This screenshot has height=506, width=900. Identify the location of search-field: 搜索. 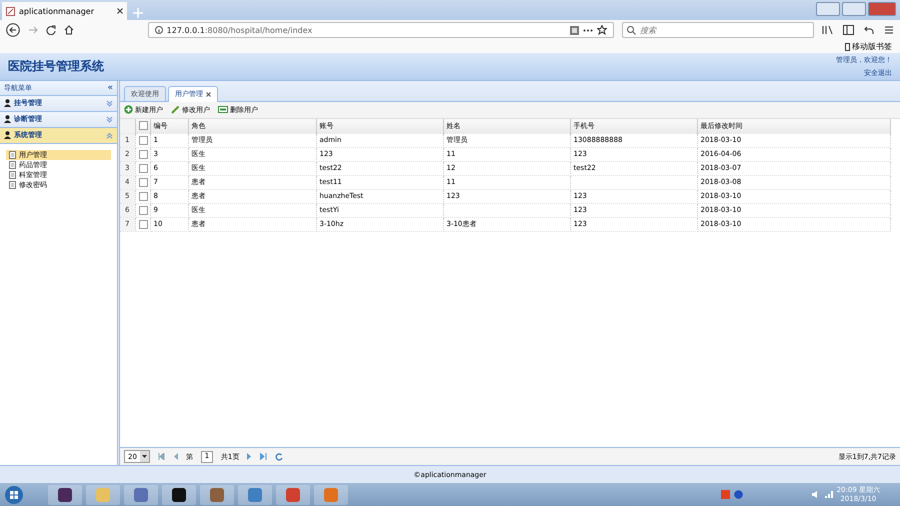
(718, 30).